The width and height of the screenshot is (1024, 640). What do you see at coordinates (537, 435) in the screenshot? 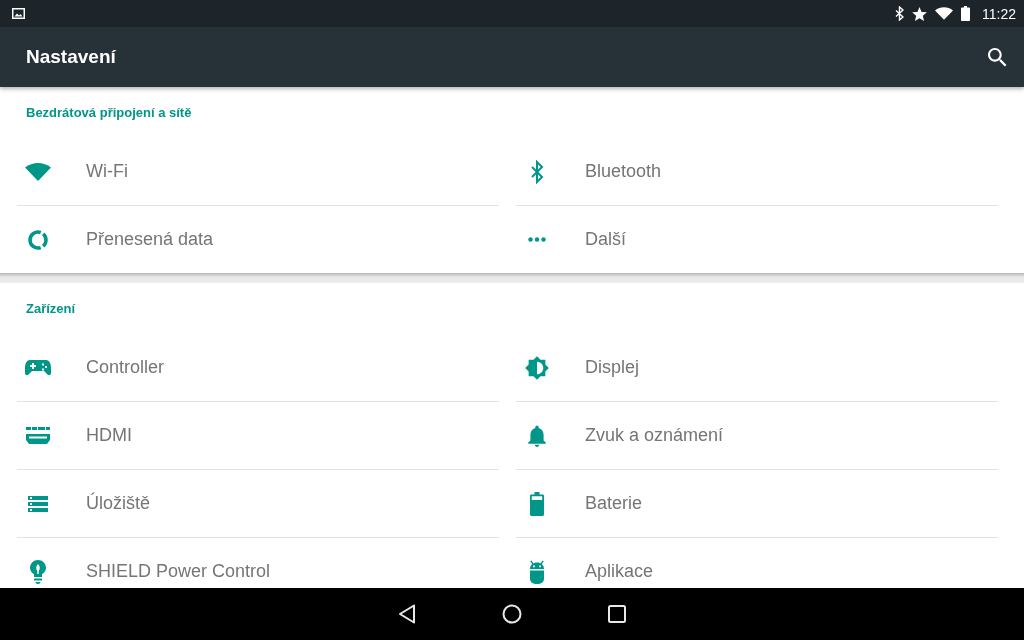
I see `bell-icon` at bounding box center [537, 435].